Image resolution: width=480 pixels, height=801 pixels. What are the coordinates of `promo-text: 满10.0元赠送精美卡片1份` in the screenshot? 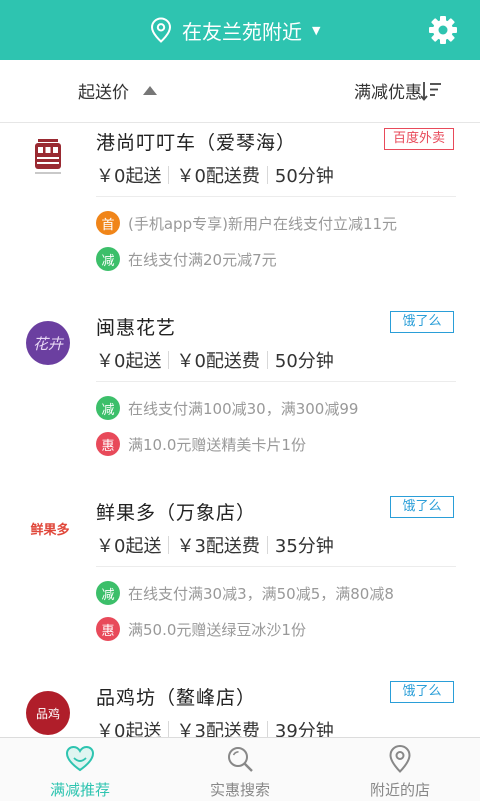 It's located at (217, 444).